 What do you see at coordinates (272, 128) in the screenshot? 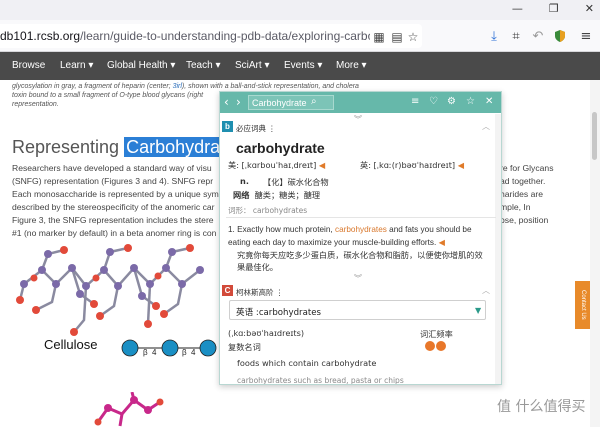
I see `bing-dictionary-menu: ⋮` at bounding box center [272, 128].